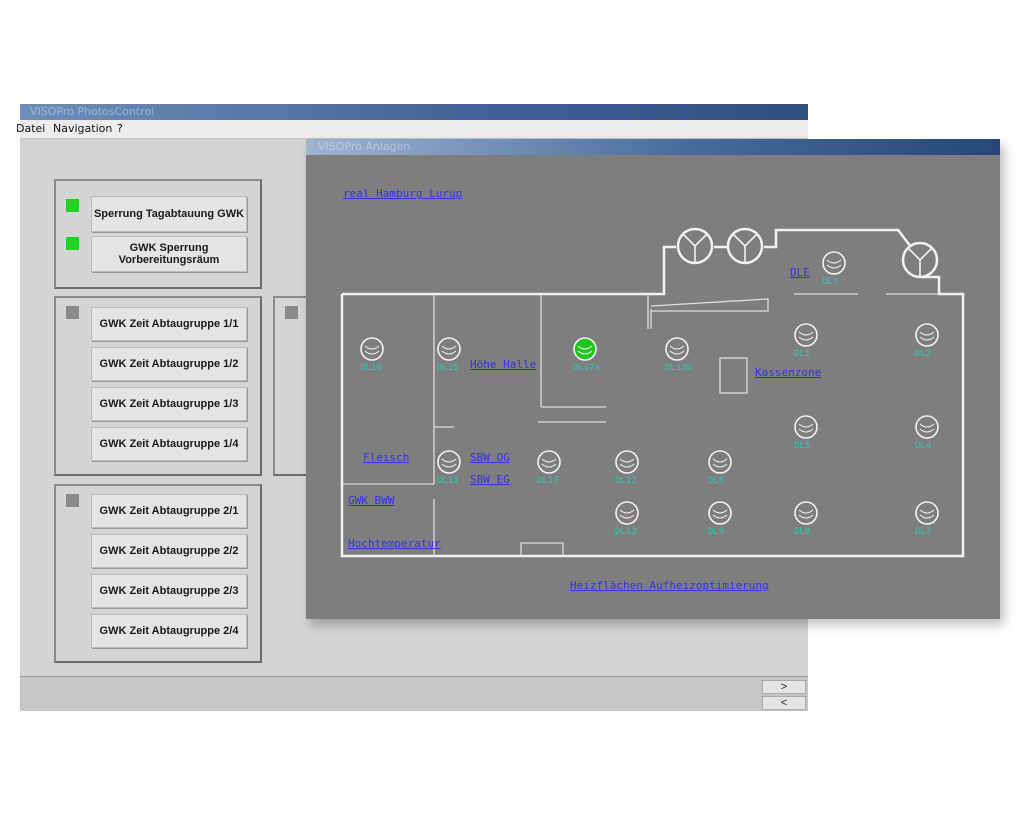 Image resolution: width=1024 pixels, height=819 pixels. I want to click on unit-label-dl4: DL4, so click(923, 446).